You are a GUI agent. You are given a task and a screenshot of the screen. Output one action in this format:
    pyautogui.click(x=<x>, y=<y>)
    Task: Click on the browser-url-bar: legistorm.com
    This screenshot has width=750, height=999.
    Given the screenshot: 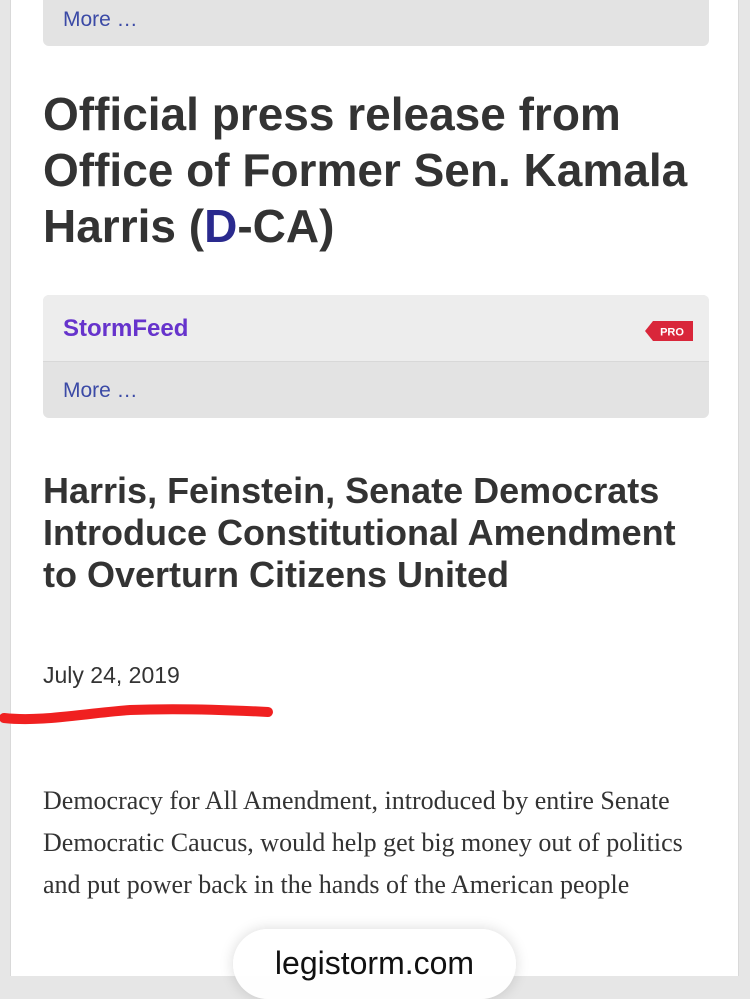 What is the action you would take?
    pyautogui.click(x=374, y=964)
    